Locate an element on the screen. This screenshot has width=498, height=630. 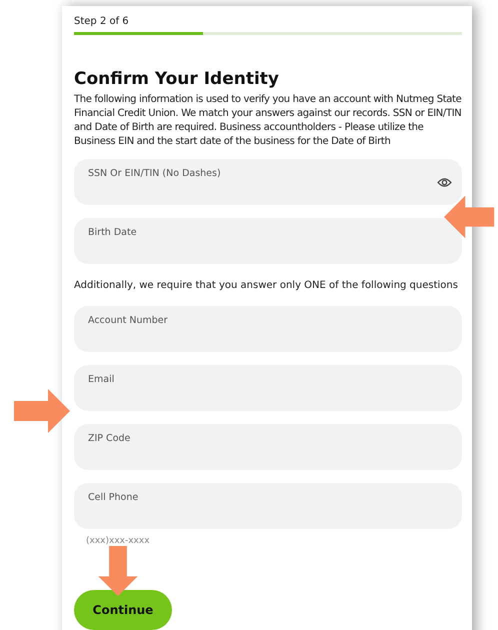
eye-icon is located at coordinates (444, 182).